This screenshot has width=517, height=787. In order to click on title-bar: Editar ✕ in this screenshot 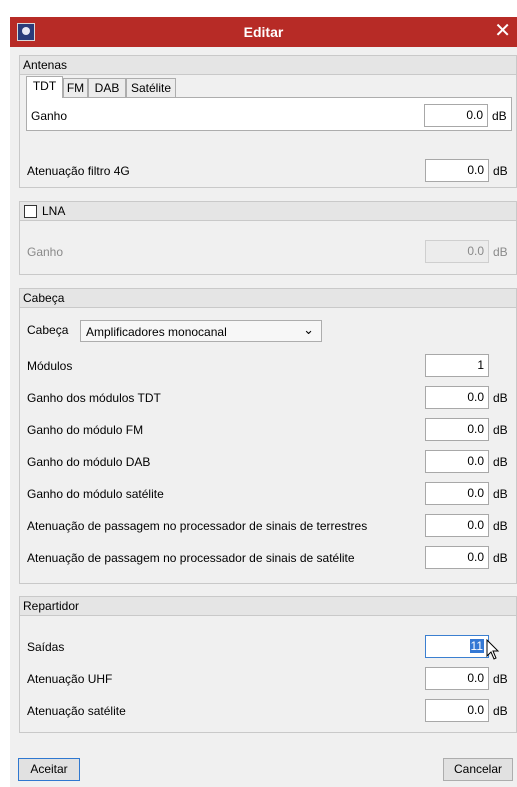, I will do `click(263, 32)`.